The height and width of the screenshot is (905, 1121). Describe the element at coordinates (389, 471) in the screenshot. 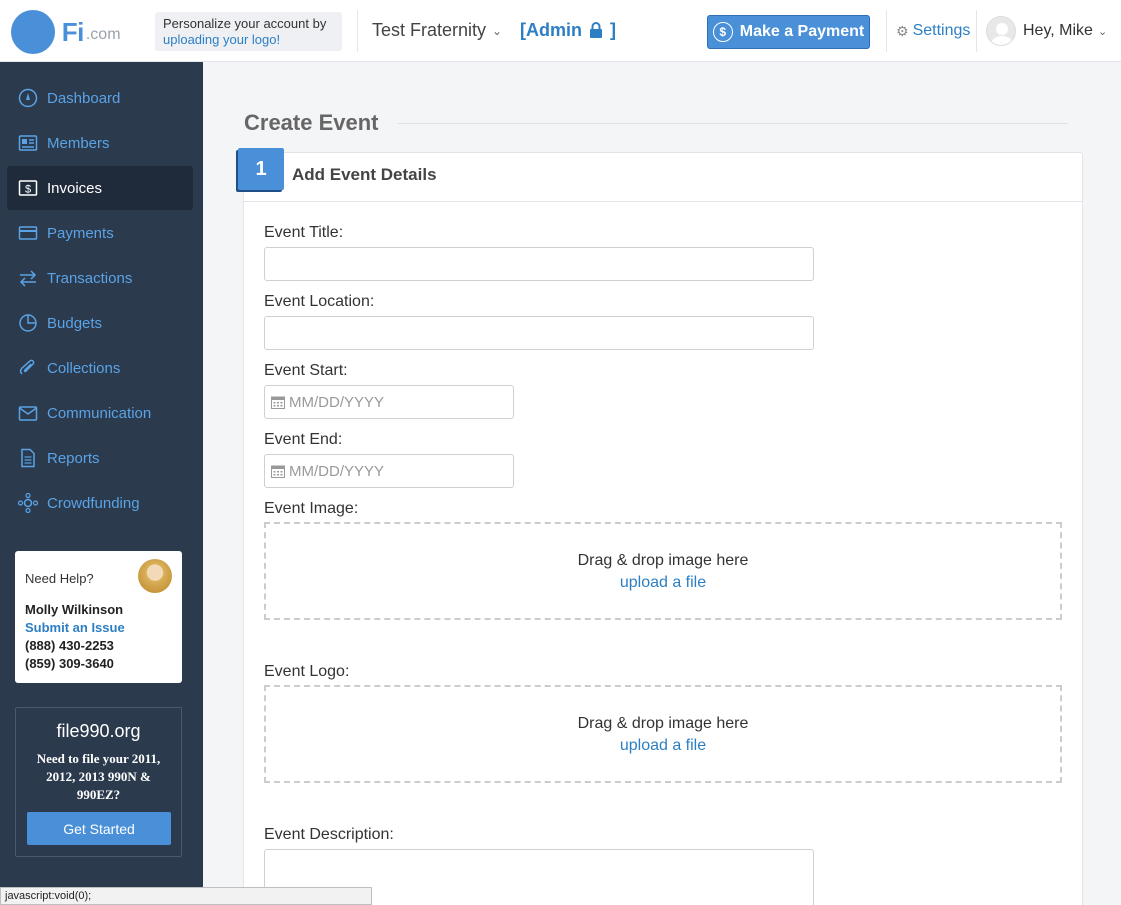

I see `event-end-input: MM/DD/YYYY` at that location.